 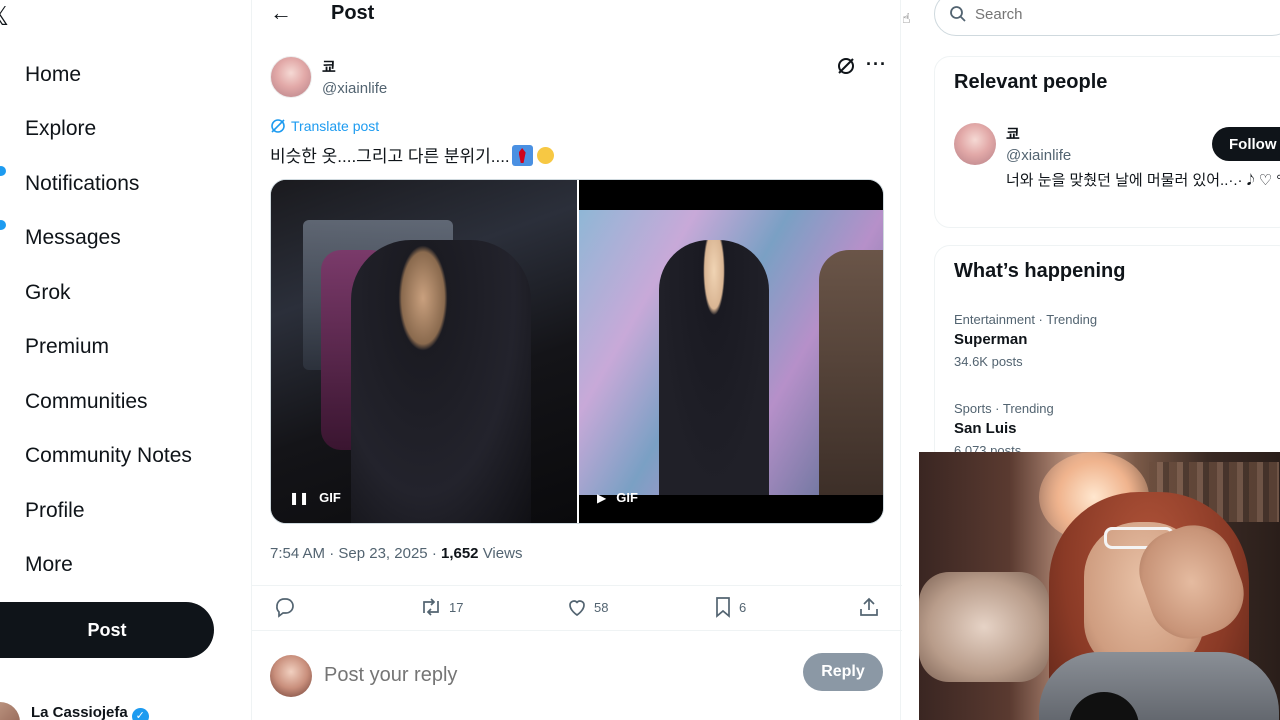 I want to click on repost-count: 17, so click(x=456, y=607).